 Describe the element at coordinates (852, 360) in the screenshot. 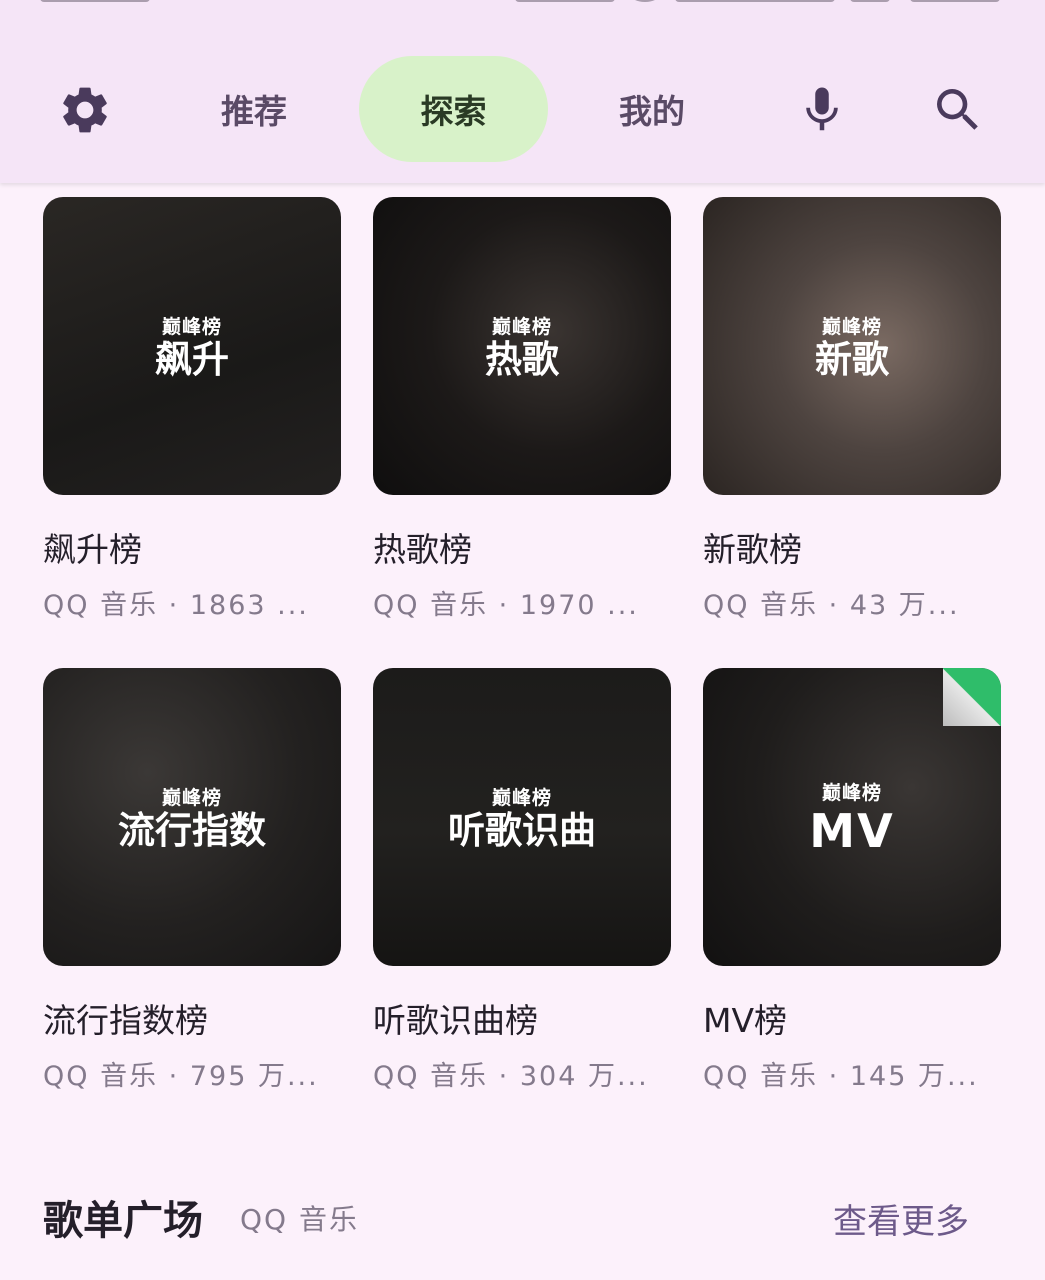

I see `chart-cover-title: 新歌` at that location.